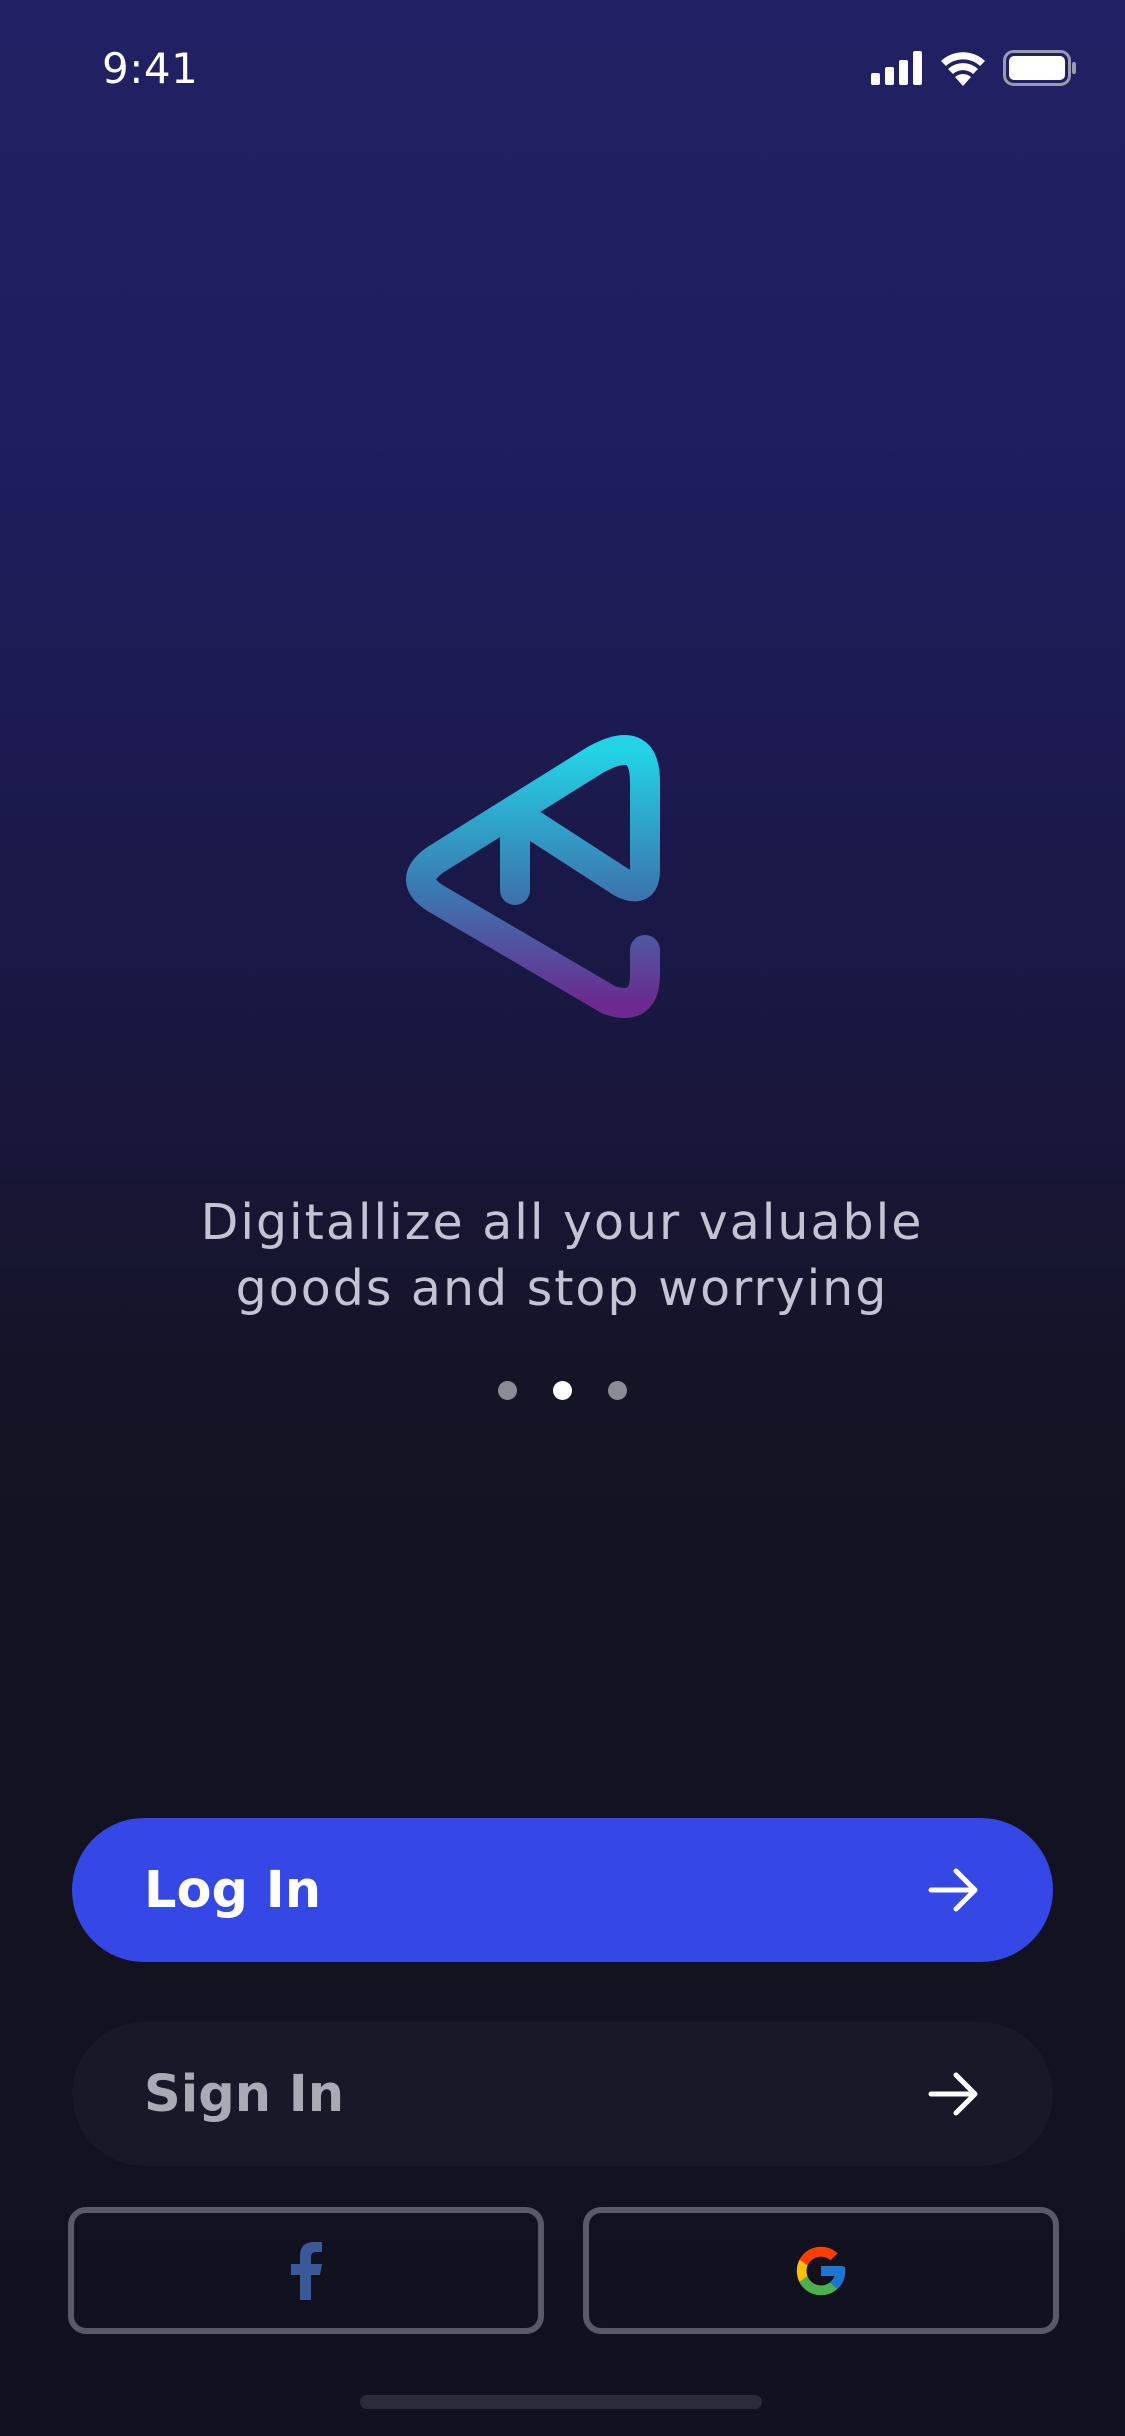  What do you see at coordinates (533, 876) in the screenshot?
I see `app-logo-icon` at bounding box center [533, 876].